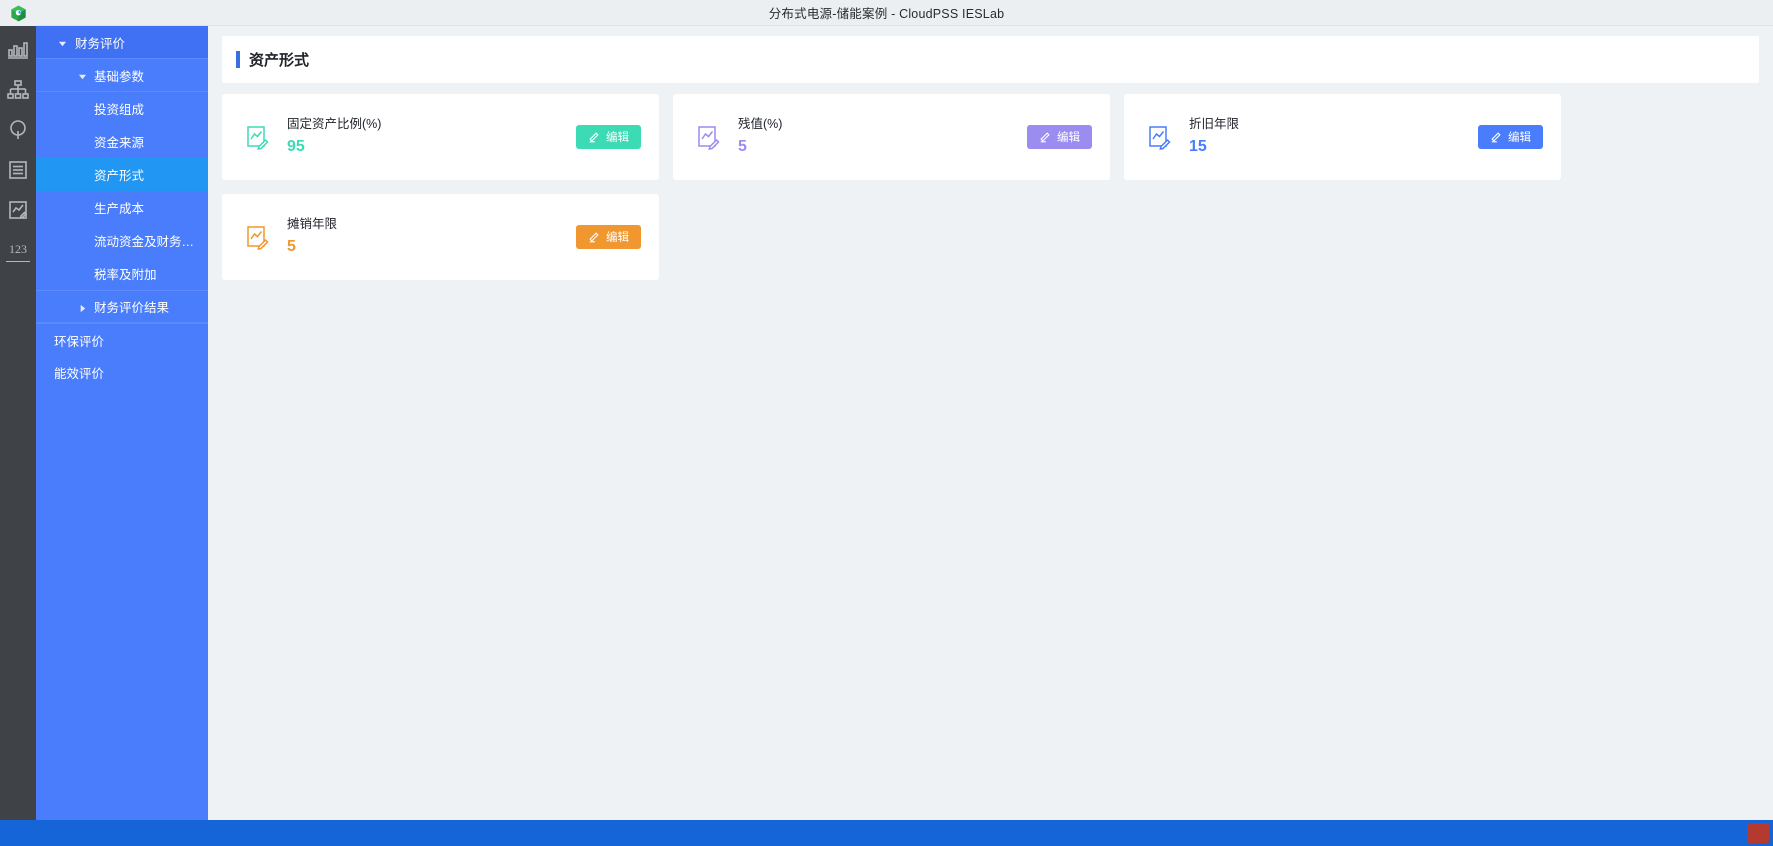  I want to click on sidebar-item-financial-evaluation: 财务评价, so click(122, 42).